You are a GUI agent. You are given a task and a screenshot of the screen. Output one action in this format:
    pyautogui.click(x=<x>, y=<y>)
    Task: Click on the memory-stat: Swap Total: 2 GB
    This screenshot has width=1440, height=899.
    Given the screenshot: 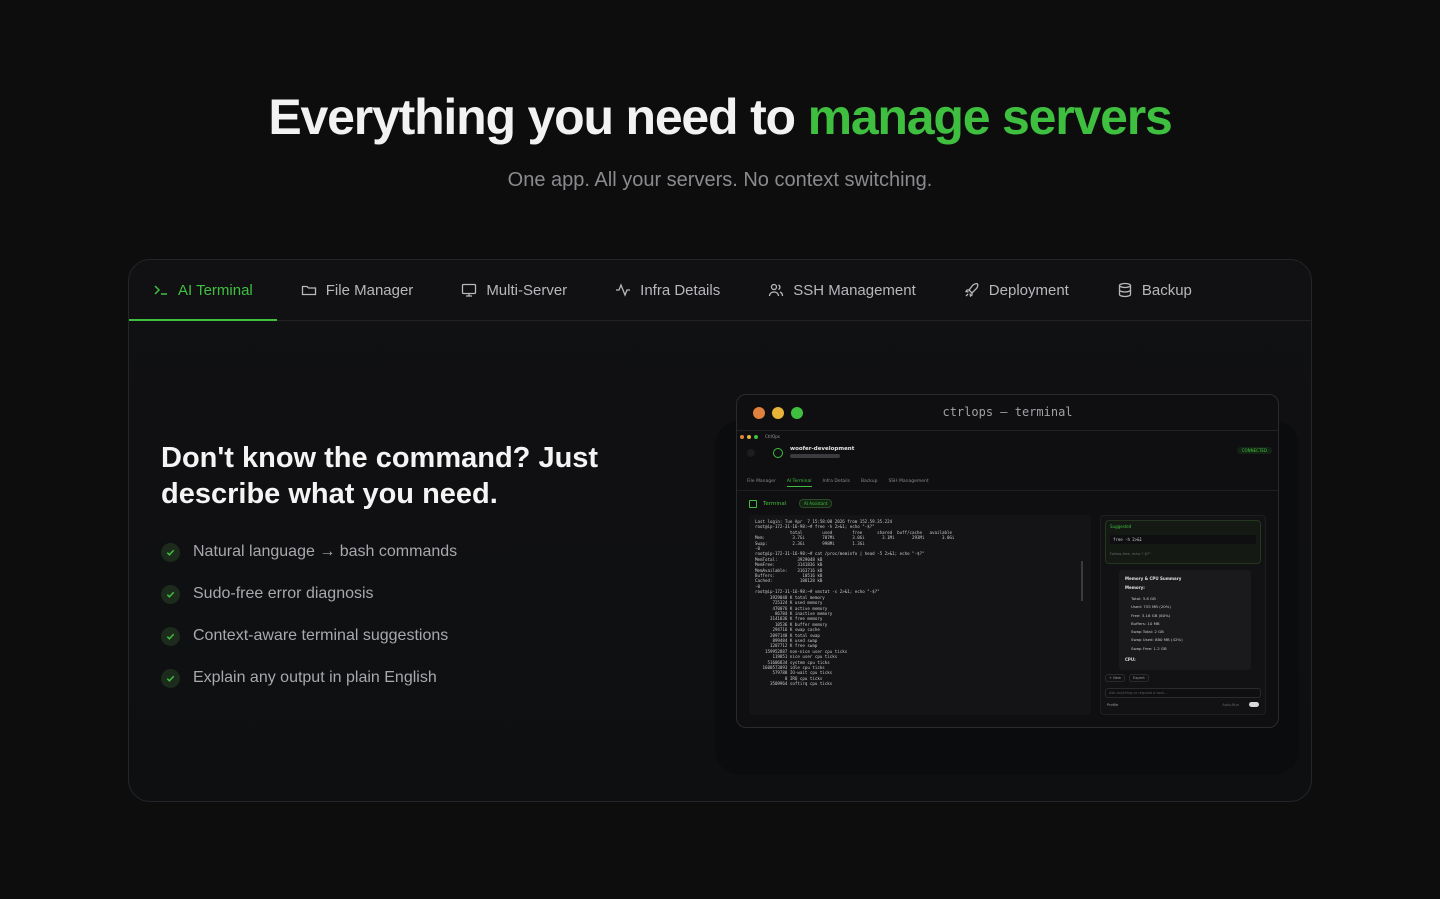 What is the action you would take?
    pyautogui.click(x=1147, y=632)
    